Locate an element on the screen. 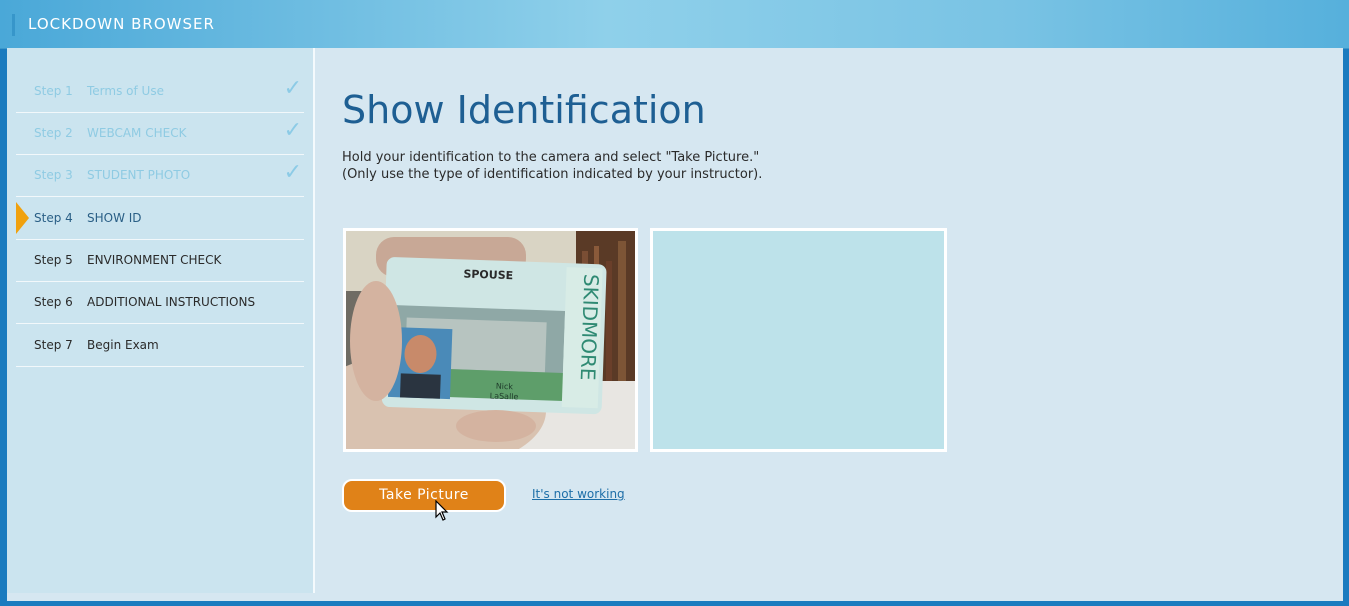 The height and width of the screenshot is (606, 1349). step-1-terms-of-use: Step 1 Terms of Use ✓ is located at coordinates (160, 91).